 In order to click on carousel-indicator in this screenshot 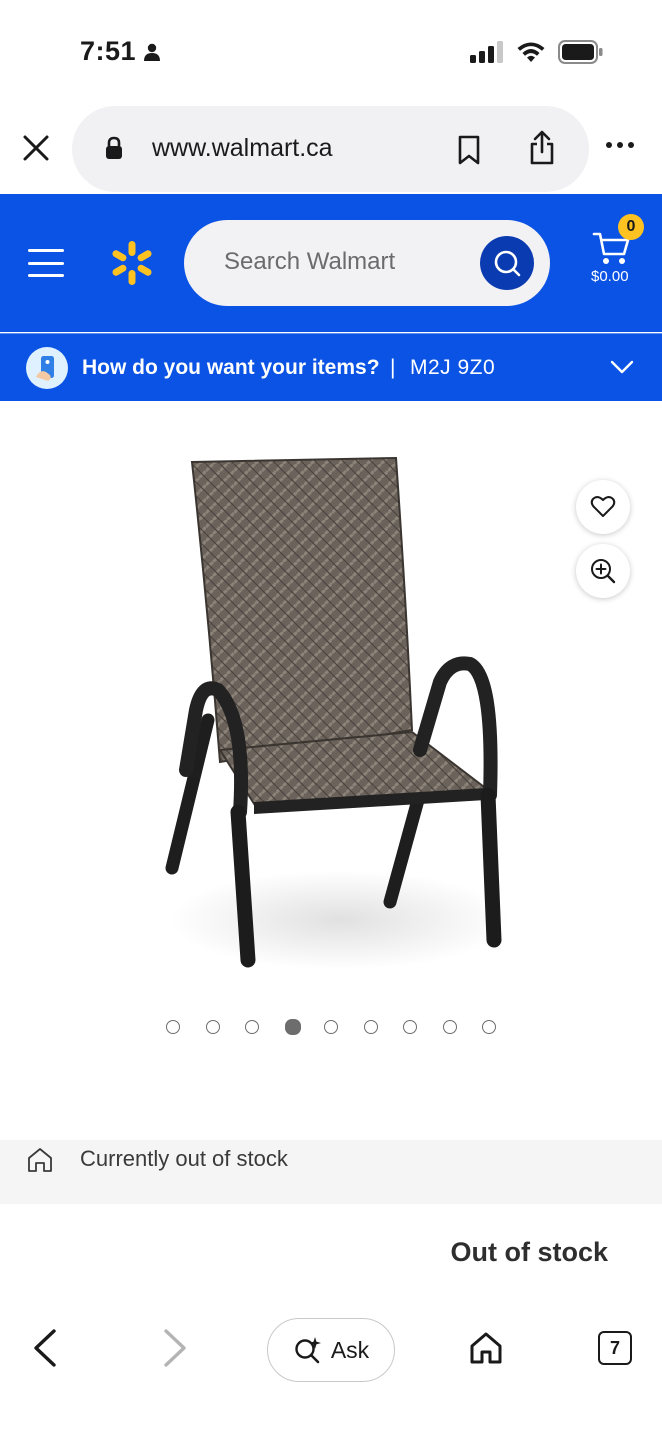, I will do `click(331, 1029)`.